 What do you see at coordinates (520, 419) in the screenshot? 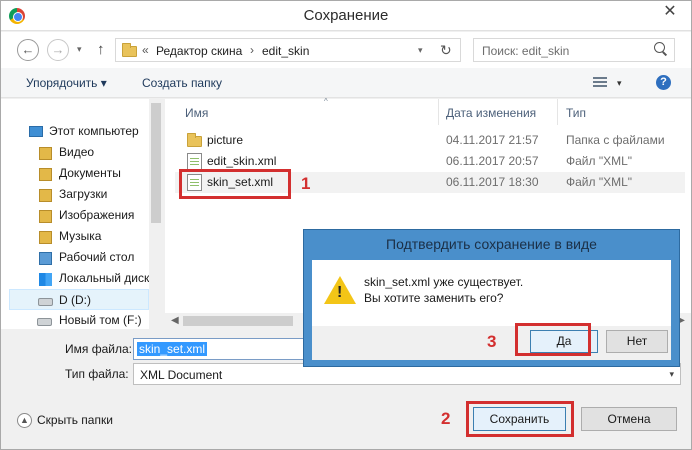
I see `annotation-highlight-save` at bounding box center [520, 419].